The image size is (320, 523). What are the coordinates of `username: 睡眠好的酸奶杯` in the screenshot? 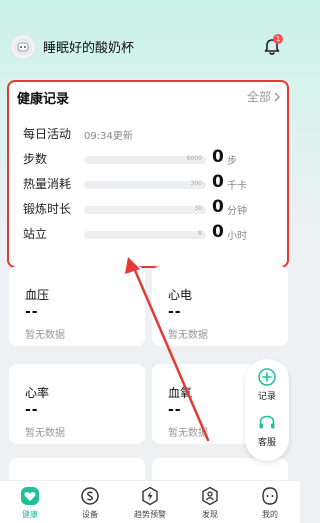 It's located at (88, 46).